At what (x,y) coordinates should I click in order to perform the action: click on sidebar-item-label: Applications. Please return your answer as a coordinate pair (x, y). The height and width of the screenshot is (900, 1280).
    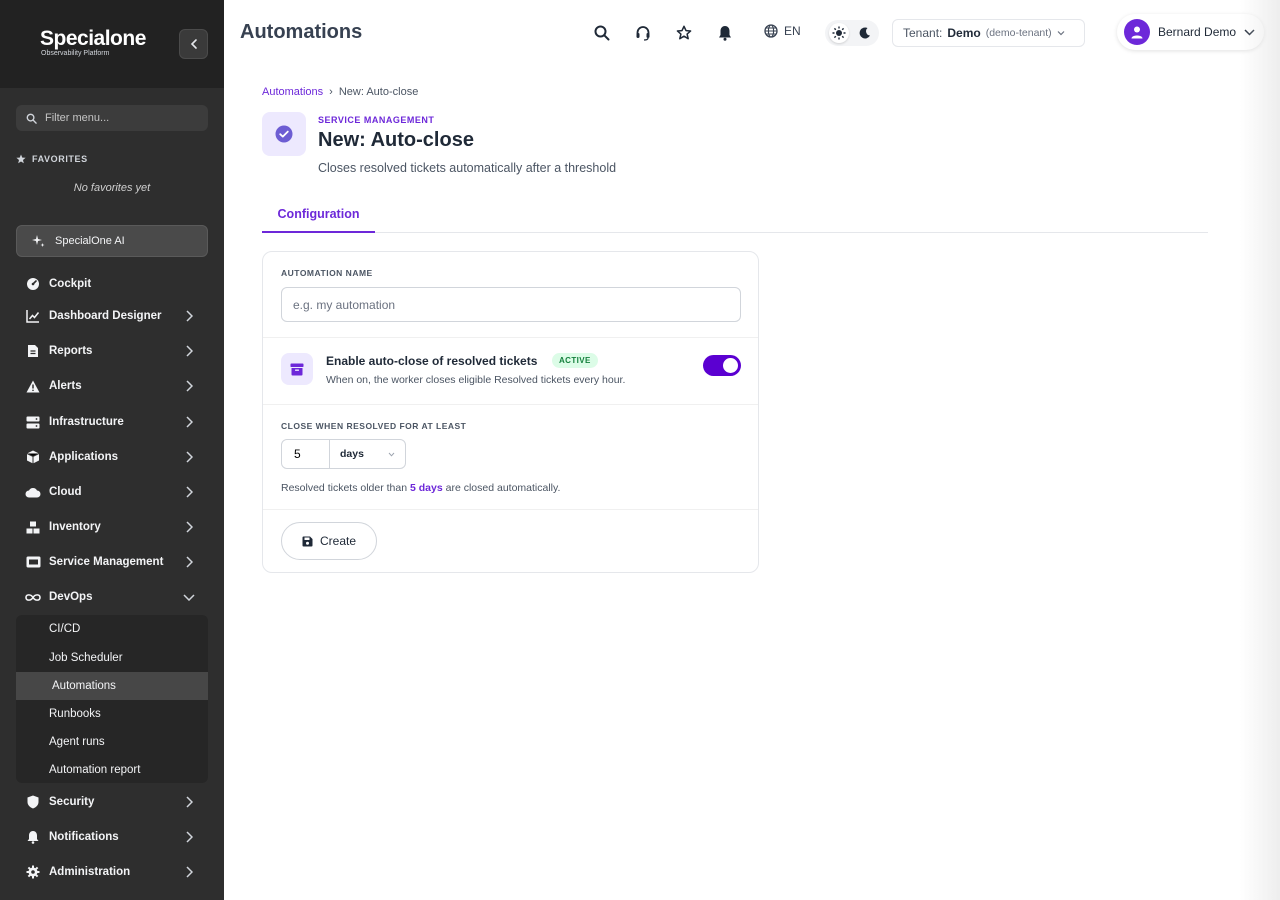
    Looking at the image, I should click on (84, 457).